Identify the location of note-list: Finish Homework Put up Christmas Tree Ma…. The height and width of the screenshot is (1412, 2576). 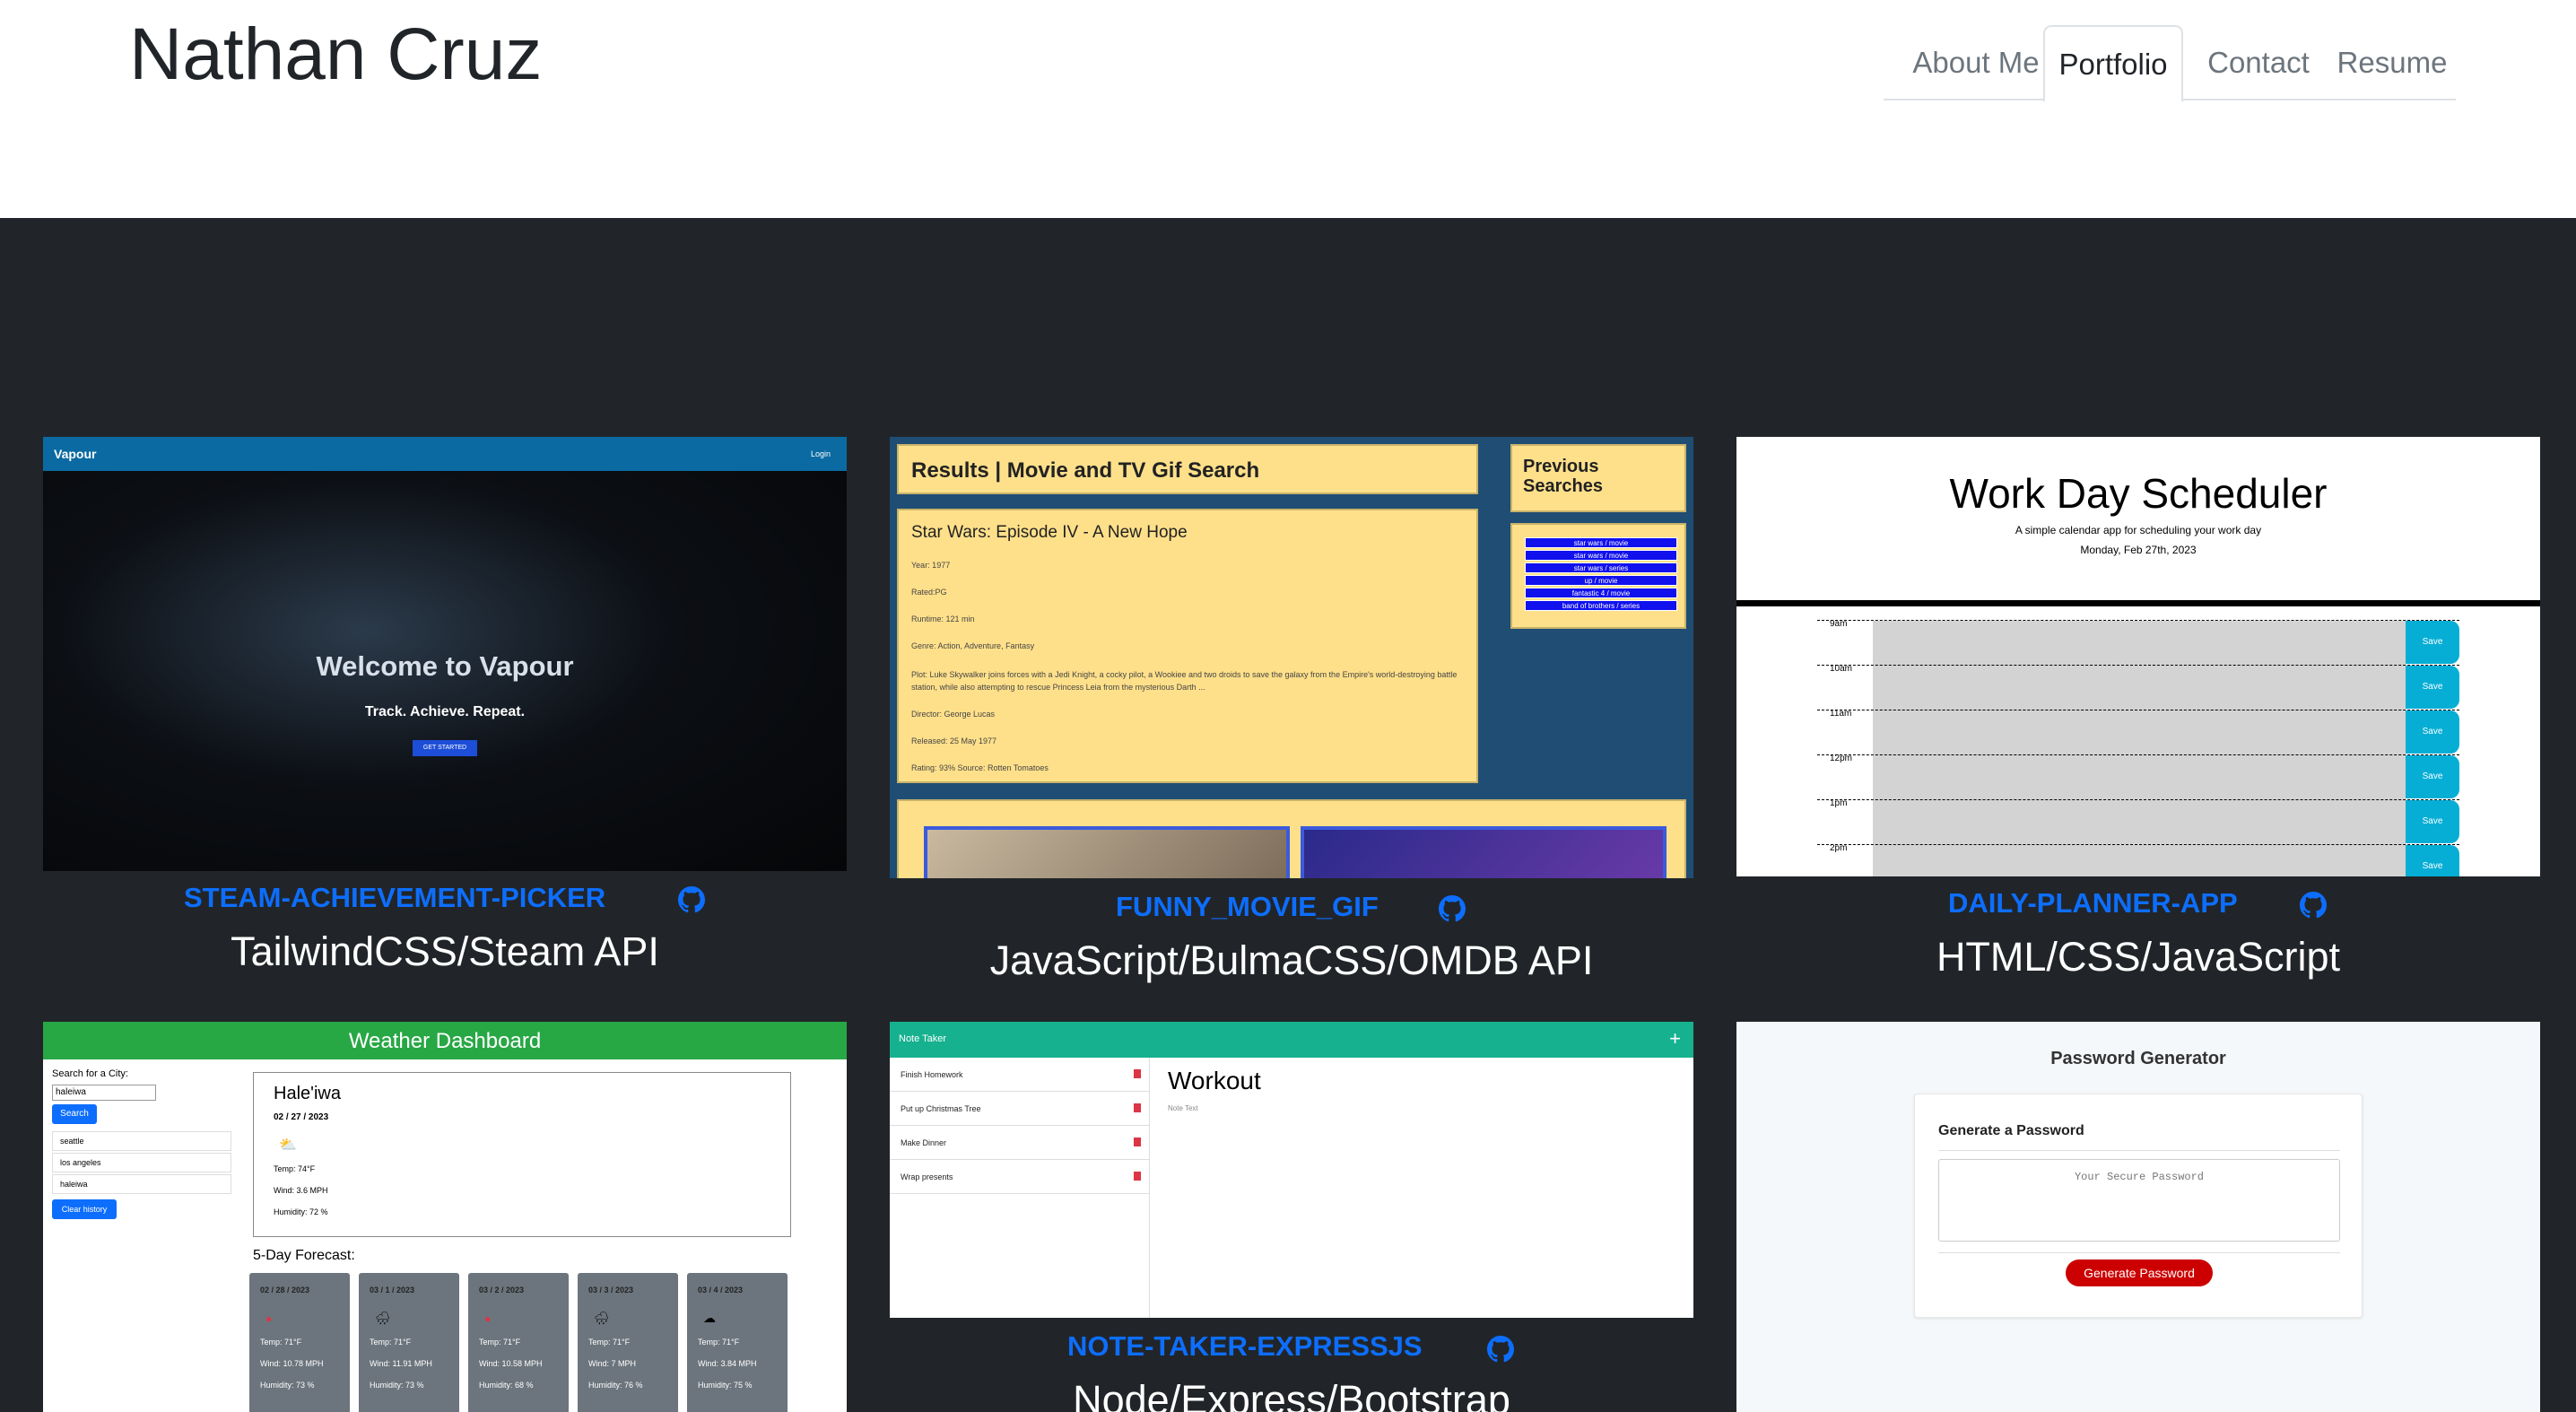
(1020, 1188).